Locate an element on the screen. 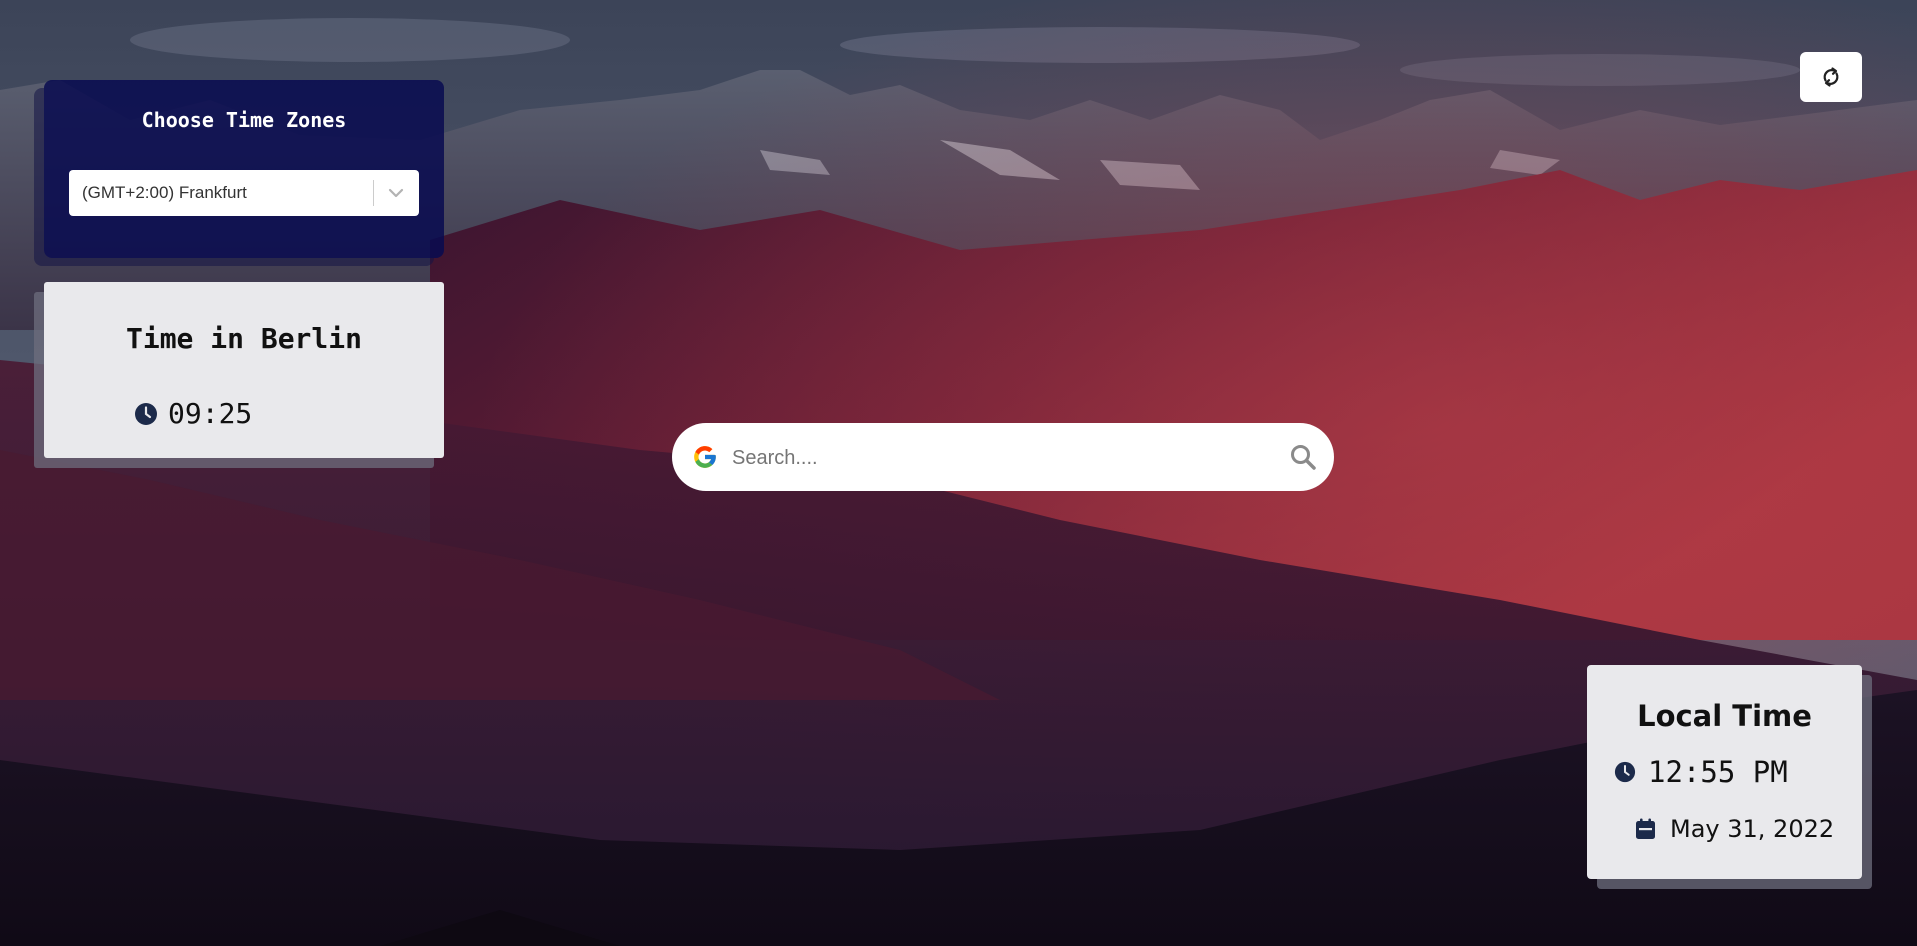  timezone-select: (GMT+2:00) Frankfurt is located at coordinates (244, 193).